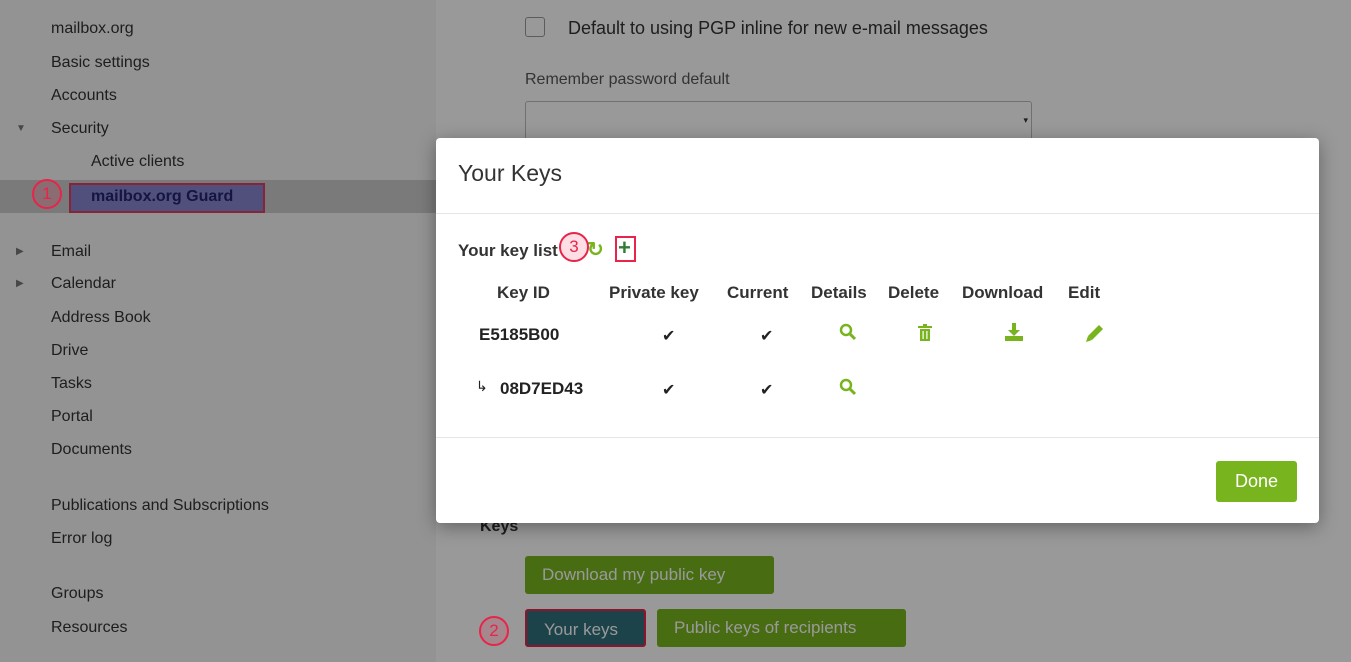 The image size is (1351, 662). What do you see at coordinates (1084, 292) in the screenshot?
I see `column-header-edit: Edit` at bounding box center [1084, 292].